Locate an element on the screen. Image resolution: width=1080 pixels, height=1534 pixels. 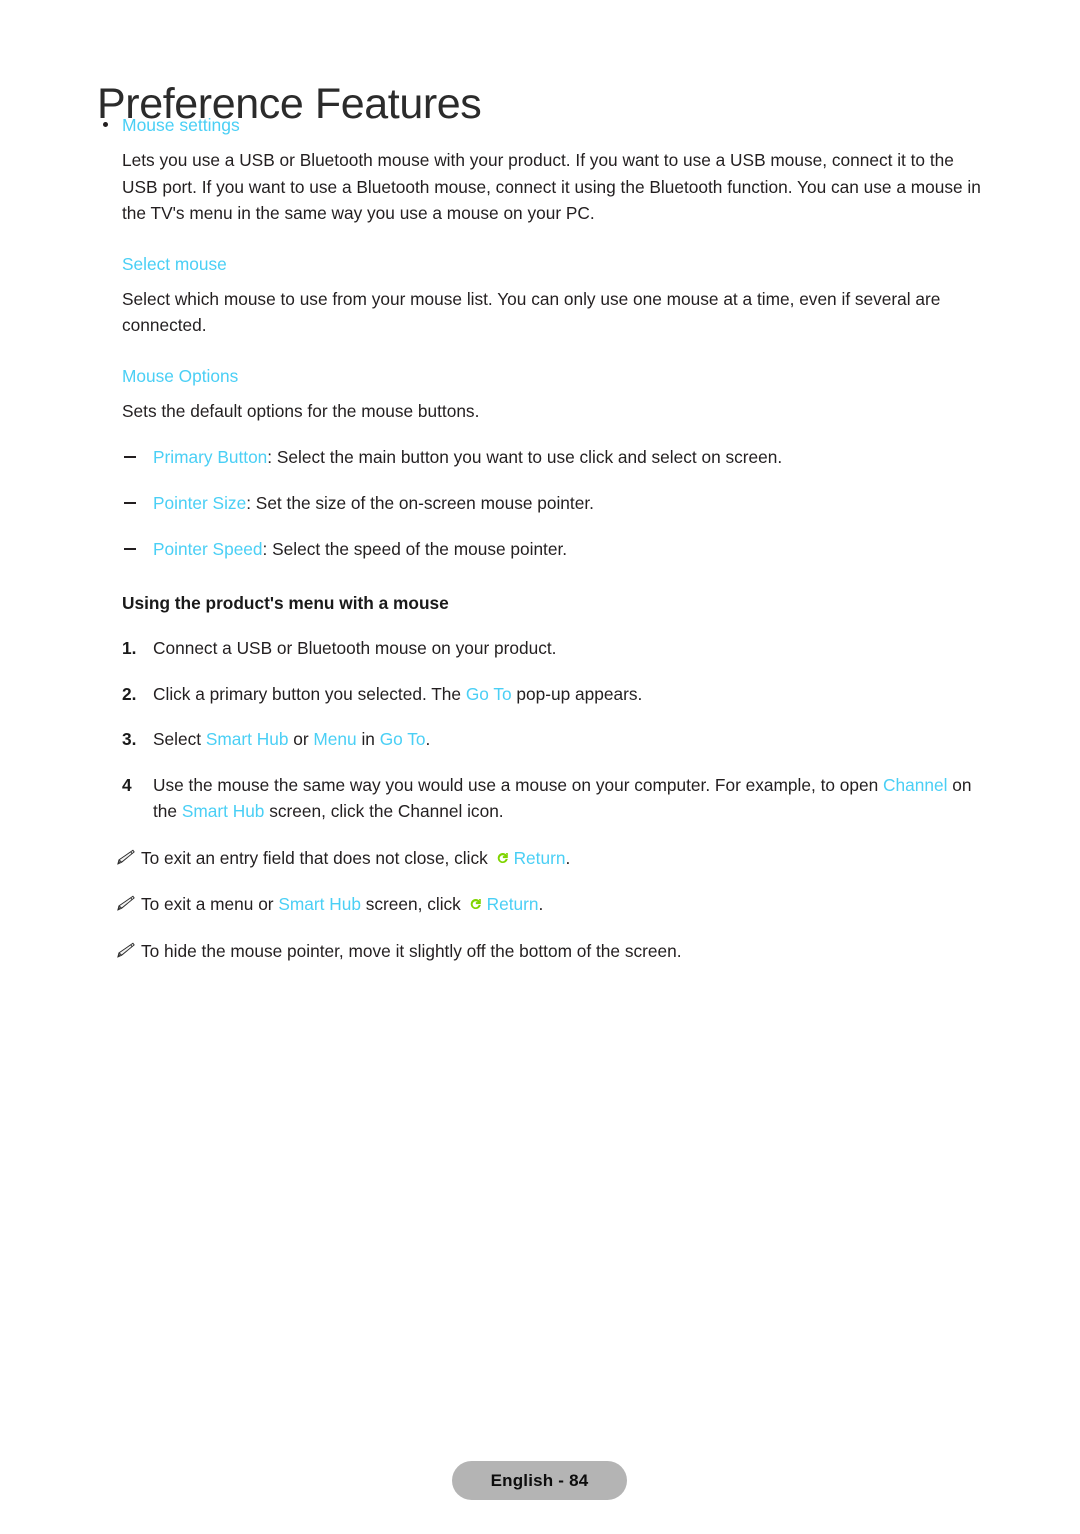
section-heading-mouse-settings: Mouse settings is located at coordinates (542, 125).